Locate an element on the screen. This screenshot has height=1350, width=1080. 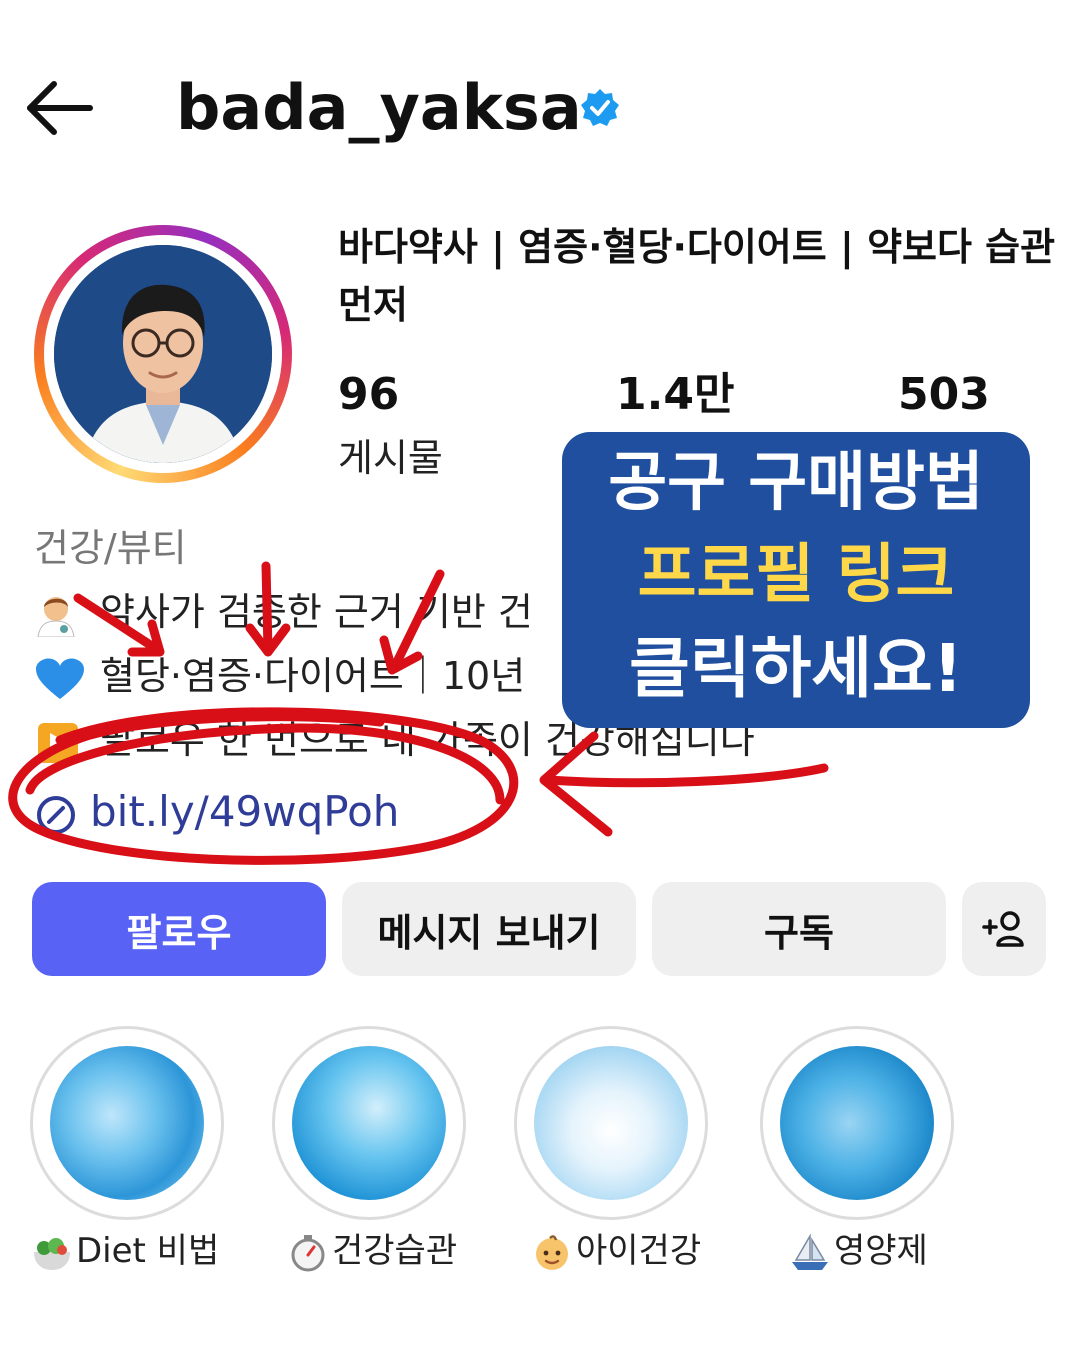
add-user-button is located at coordinates (1004, 929).